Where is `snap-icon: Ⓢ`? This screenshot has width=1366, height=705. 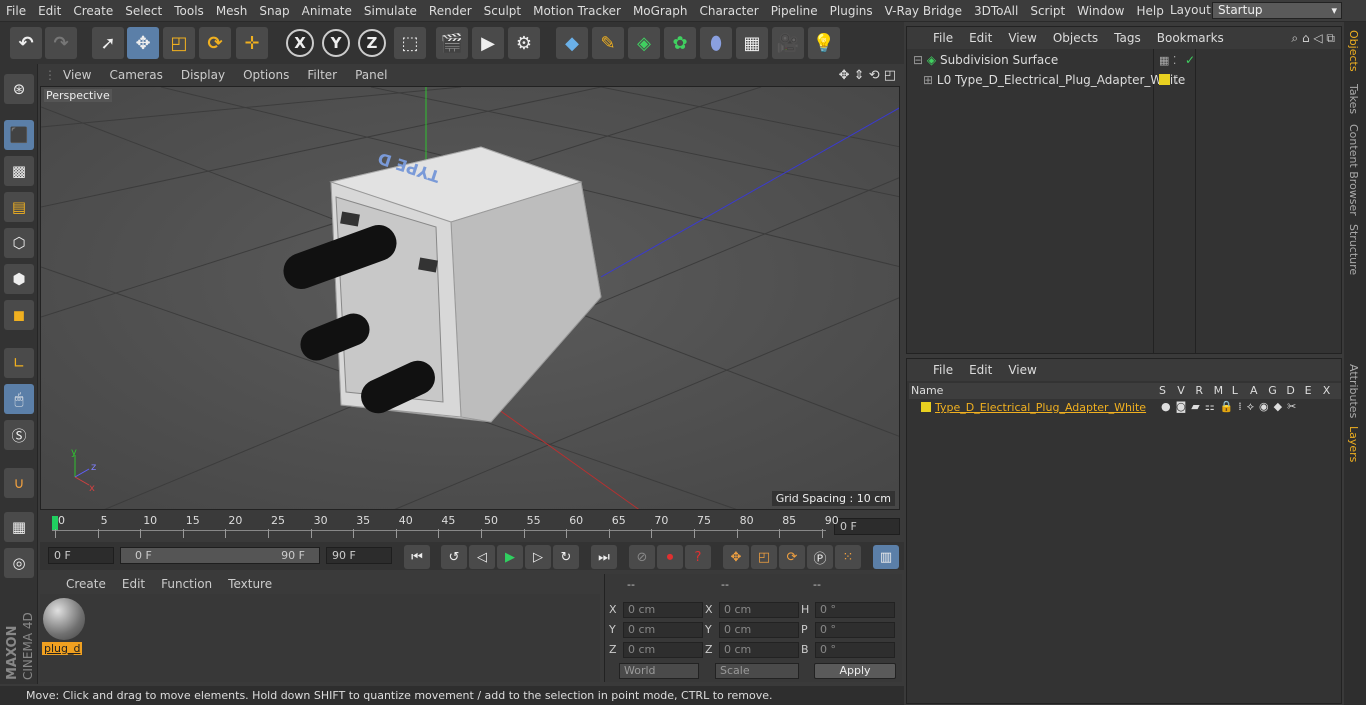
snap-icon: Ⓢ is located at coordinates (19, 435).